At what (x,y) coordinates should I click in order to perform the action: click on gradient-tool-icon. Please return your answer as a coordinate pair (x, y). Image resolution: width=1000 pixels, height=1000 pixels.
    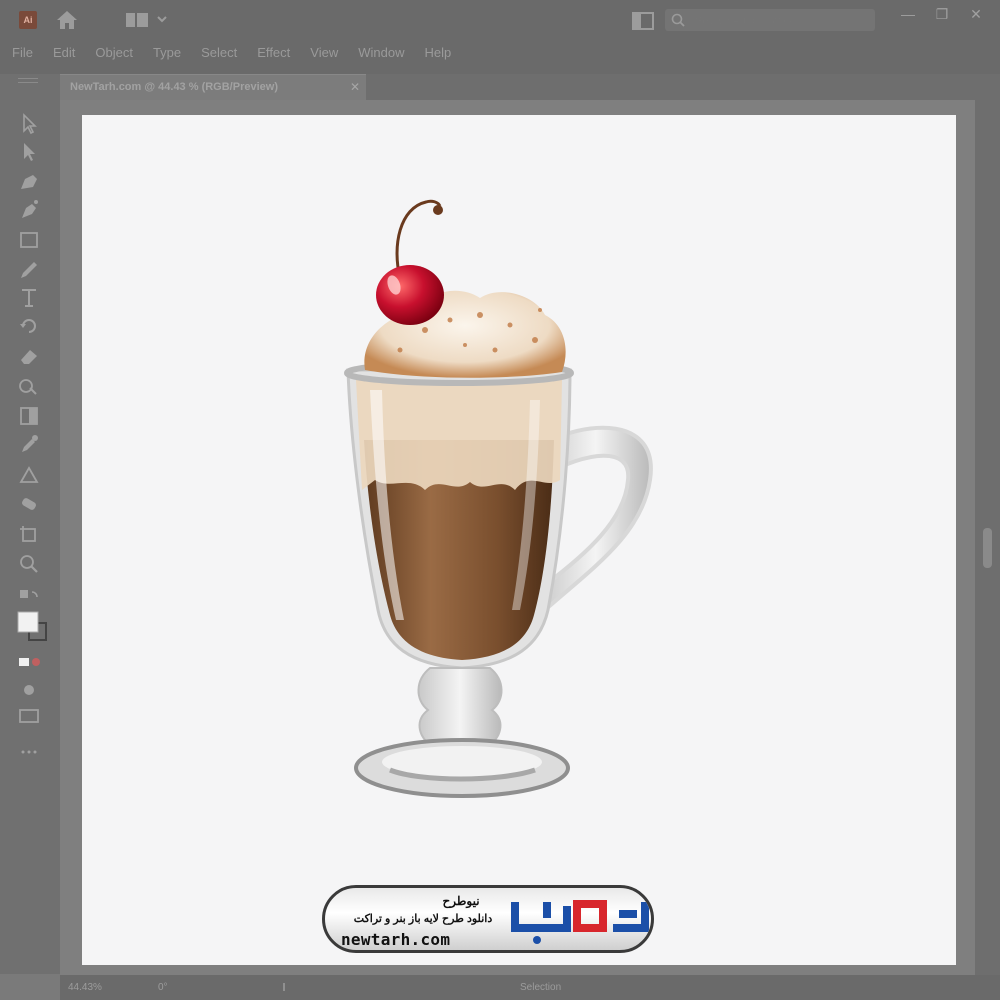
    Looking at the image, I should click on (29, 416).